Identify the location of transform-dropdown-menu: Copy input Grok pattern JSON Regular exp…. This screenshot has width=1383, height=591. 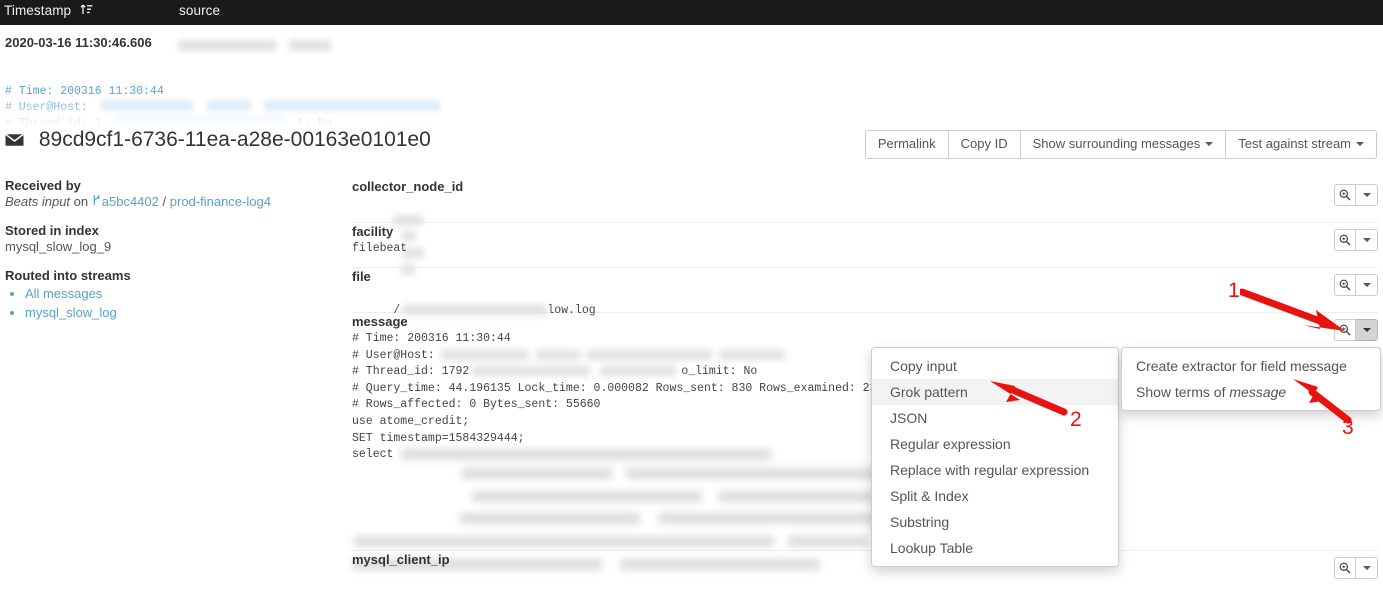
(995, 457).